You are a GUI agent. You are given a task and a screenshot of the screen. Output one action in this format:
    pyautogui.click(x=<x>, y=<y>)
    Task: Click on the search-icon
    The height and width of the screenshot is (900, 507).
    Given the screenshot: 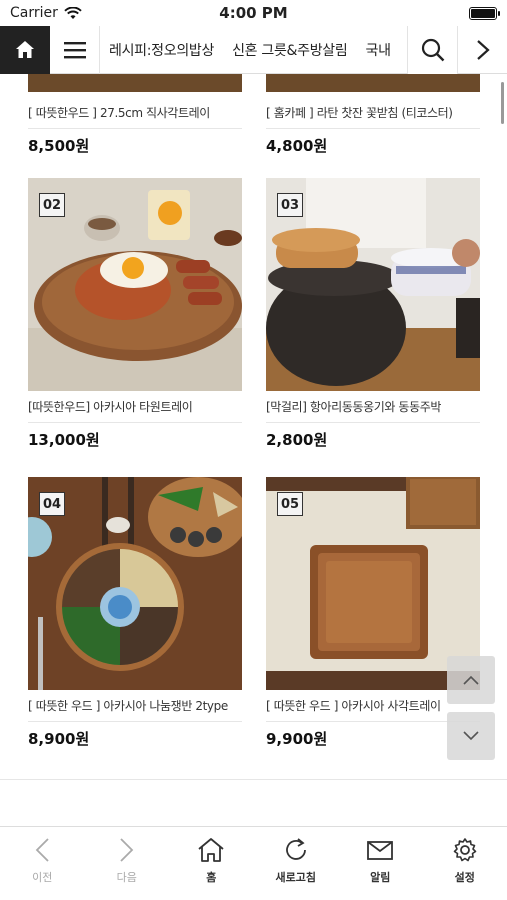 What is the action you would take?
    pyautogui.click(x=432, y=49)
    